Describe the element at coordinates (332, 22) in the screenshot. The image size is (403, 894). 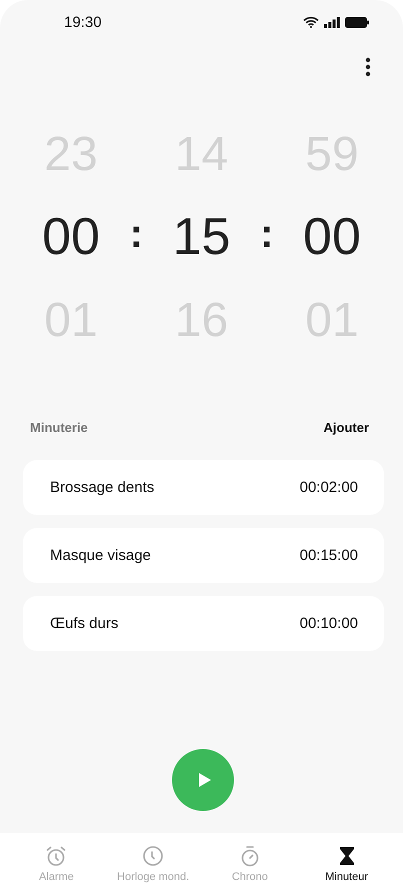
I see `signal-icon` at that location.